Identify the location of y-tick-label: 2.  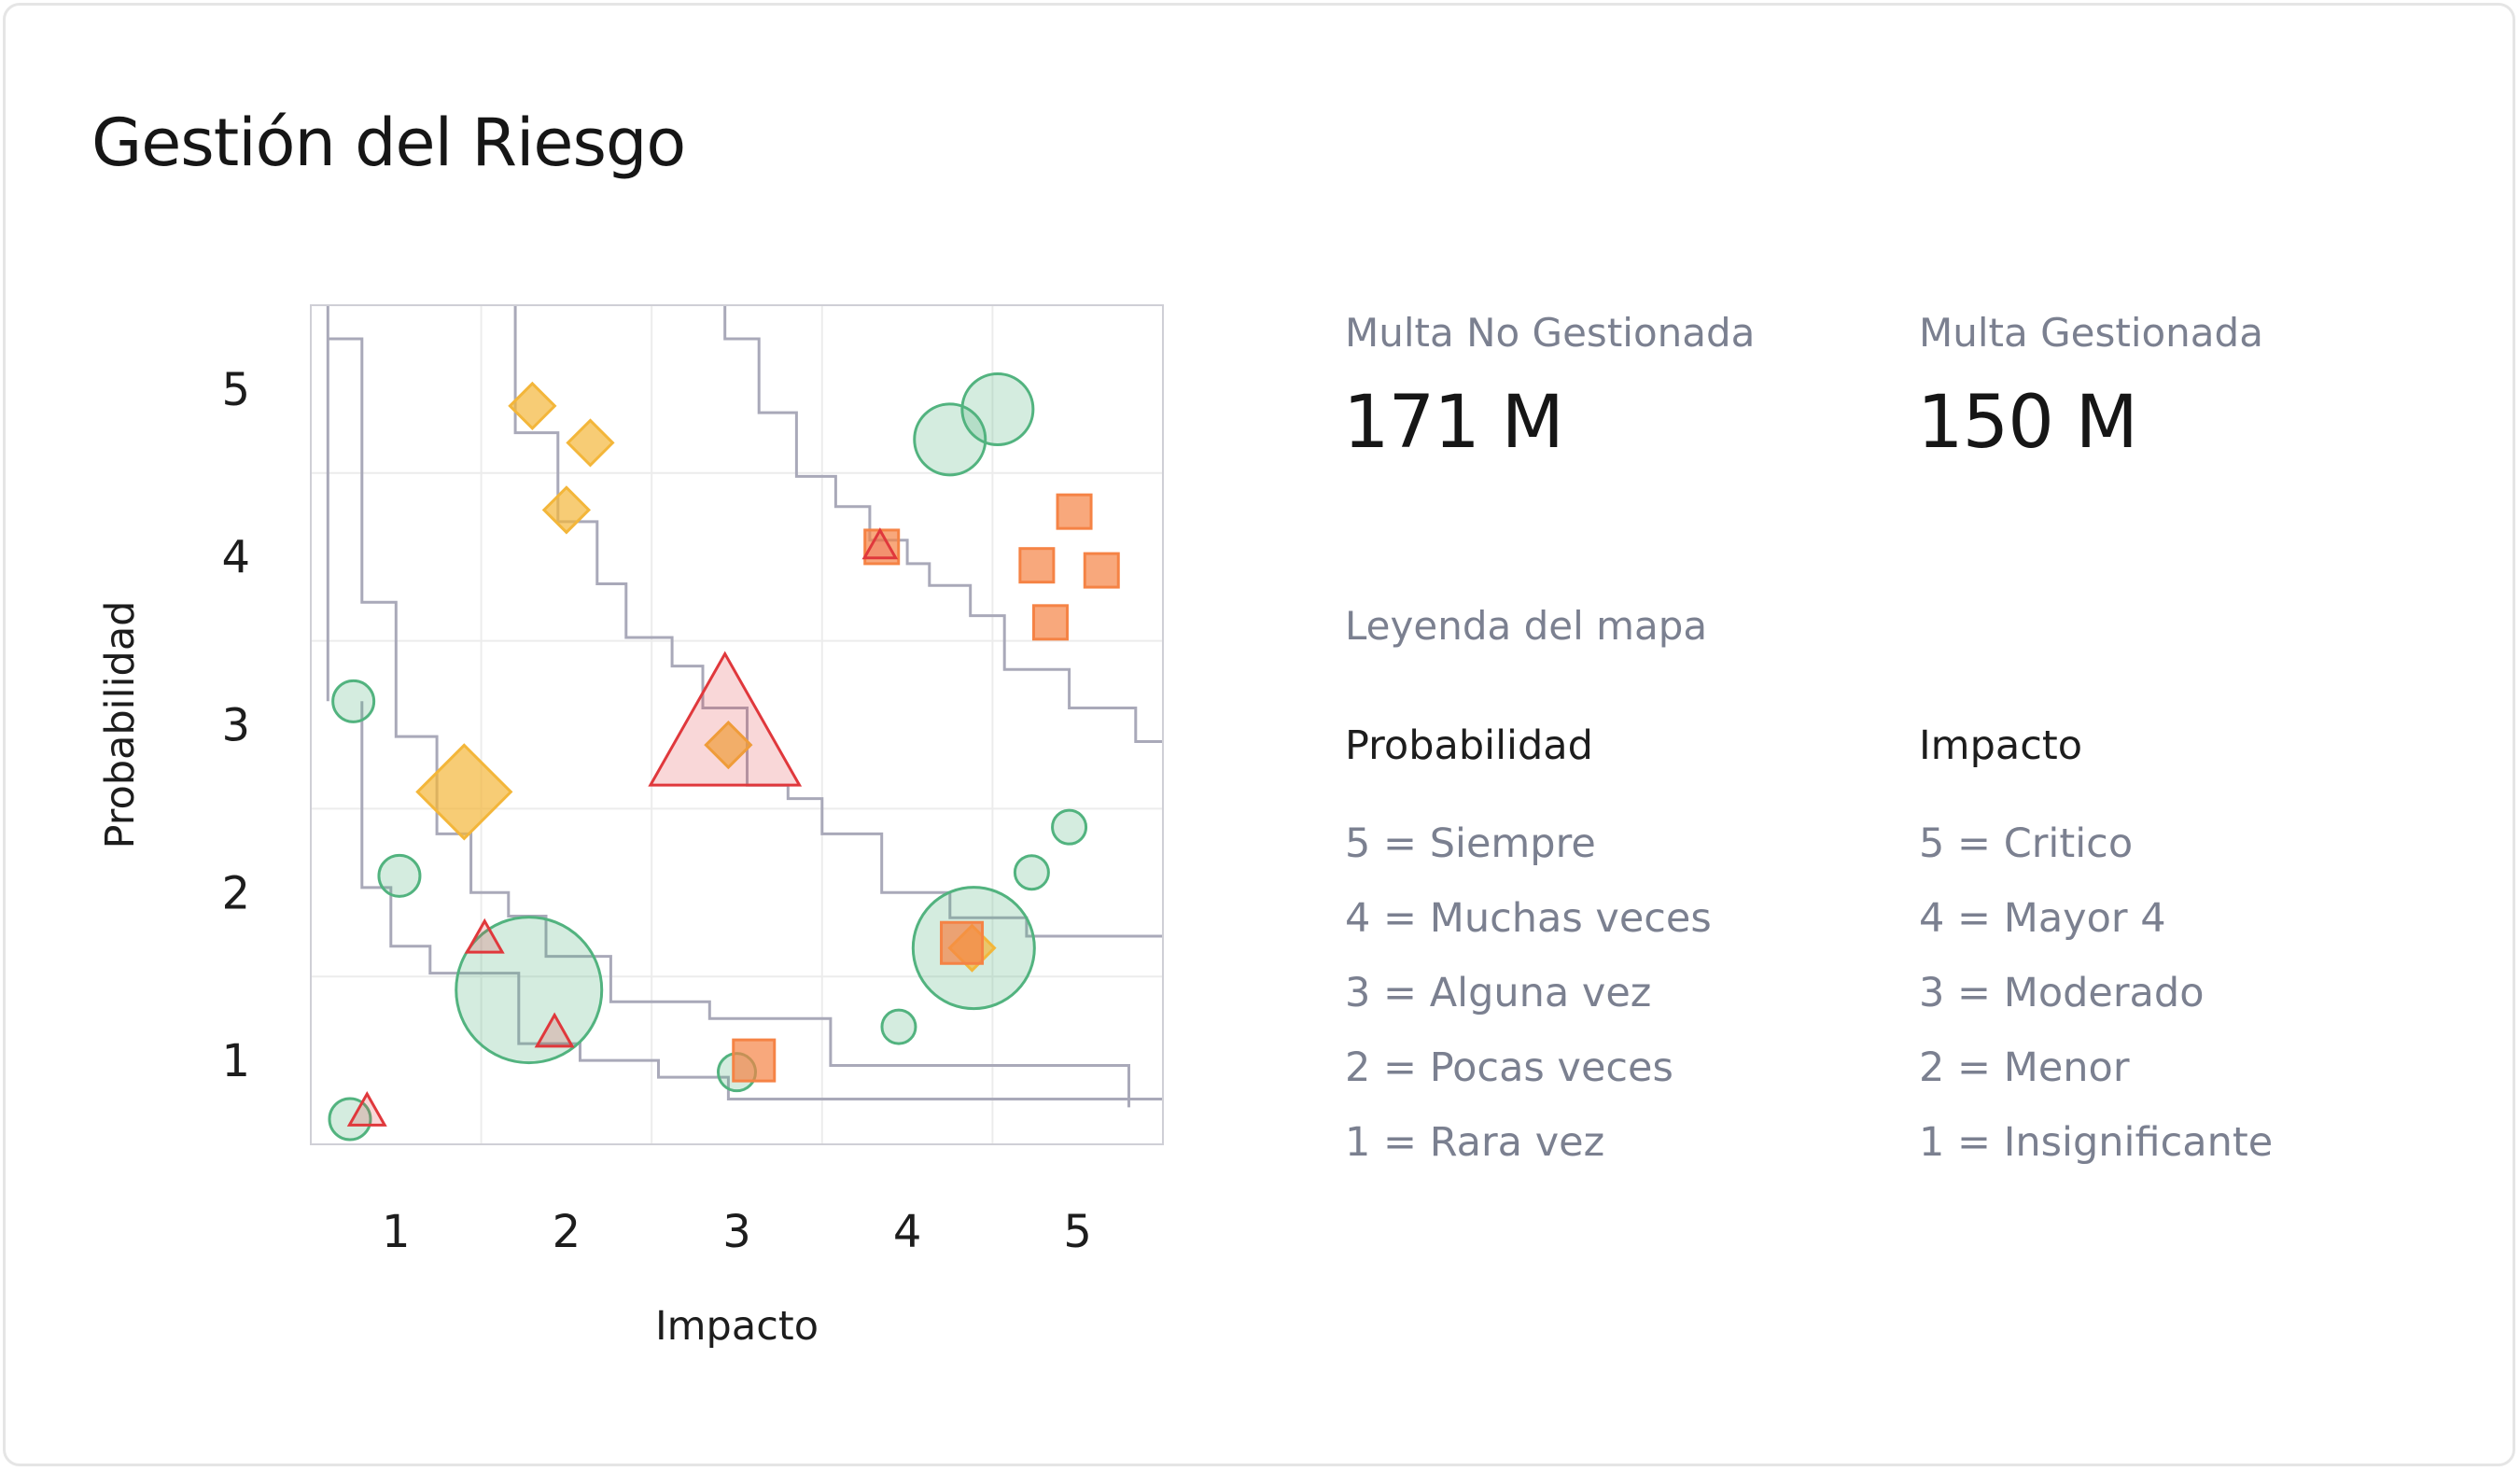
(235, 893).